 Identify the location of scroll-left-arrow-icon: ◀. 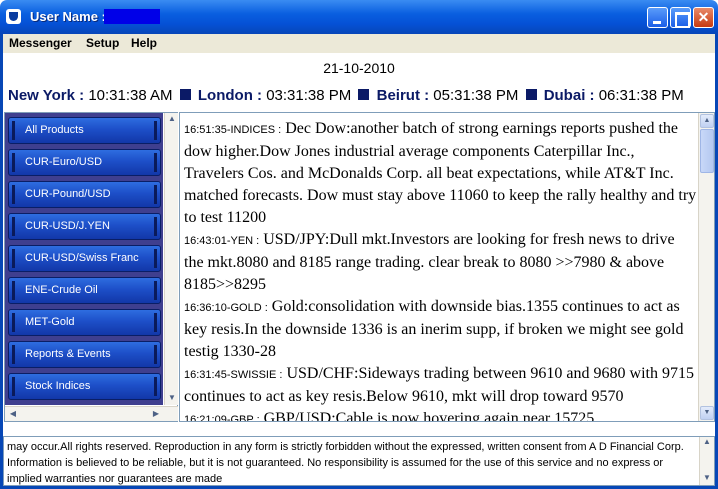
(13, 413).